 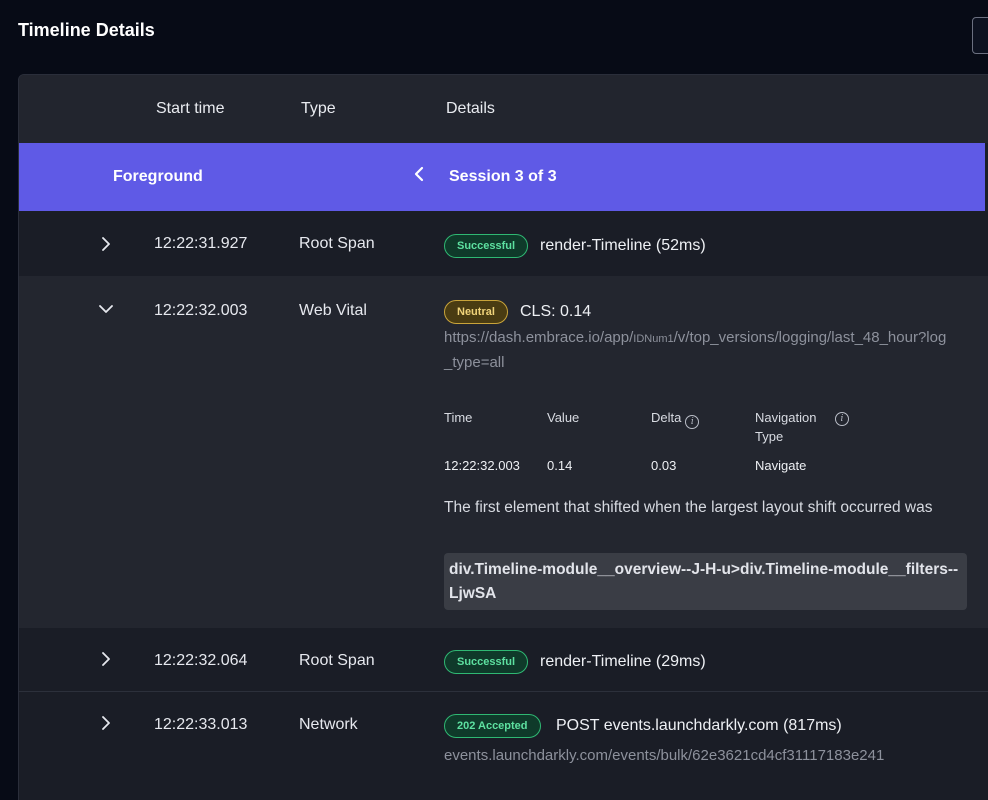 I want to click on column-header-start-time: Start time, so click(x=190, y=109).